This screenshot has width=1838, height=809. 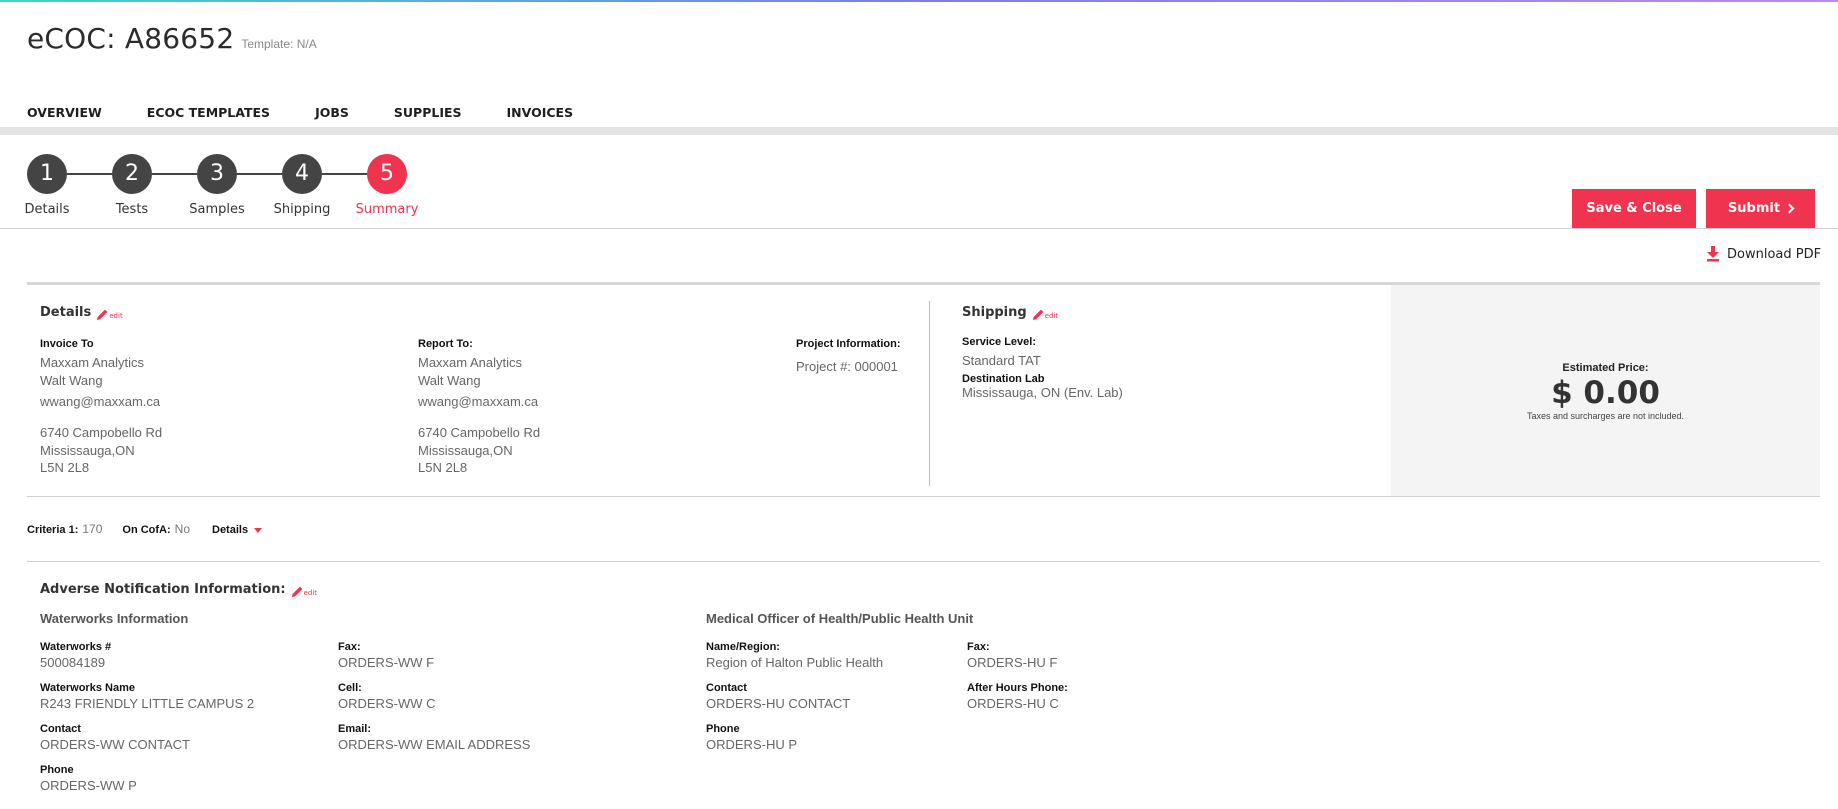 What do you see at coordinates (66, 312) in the screenshot?
I see `details-title: Details` at bounding box center [66, 312].